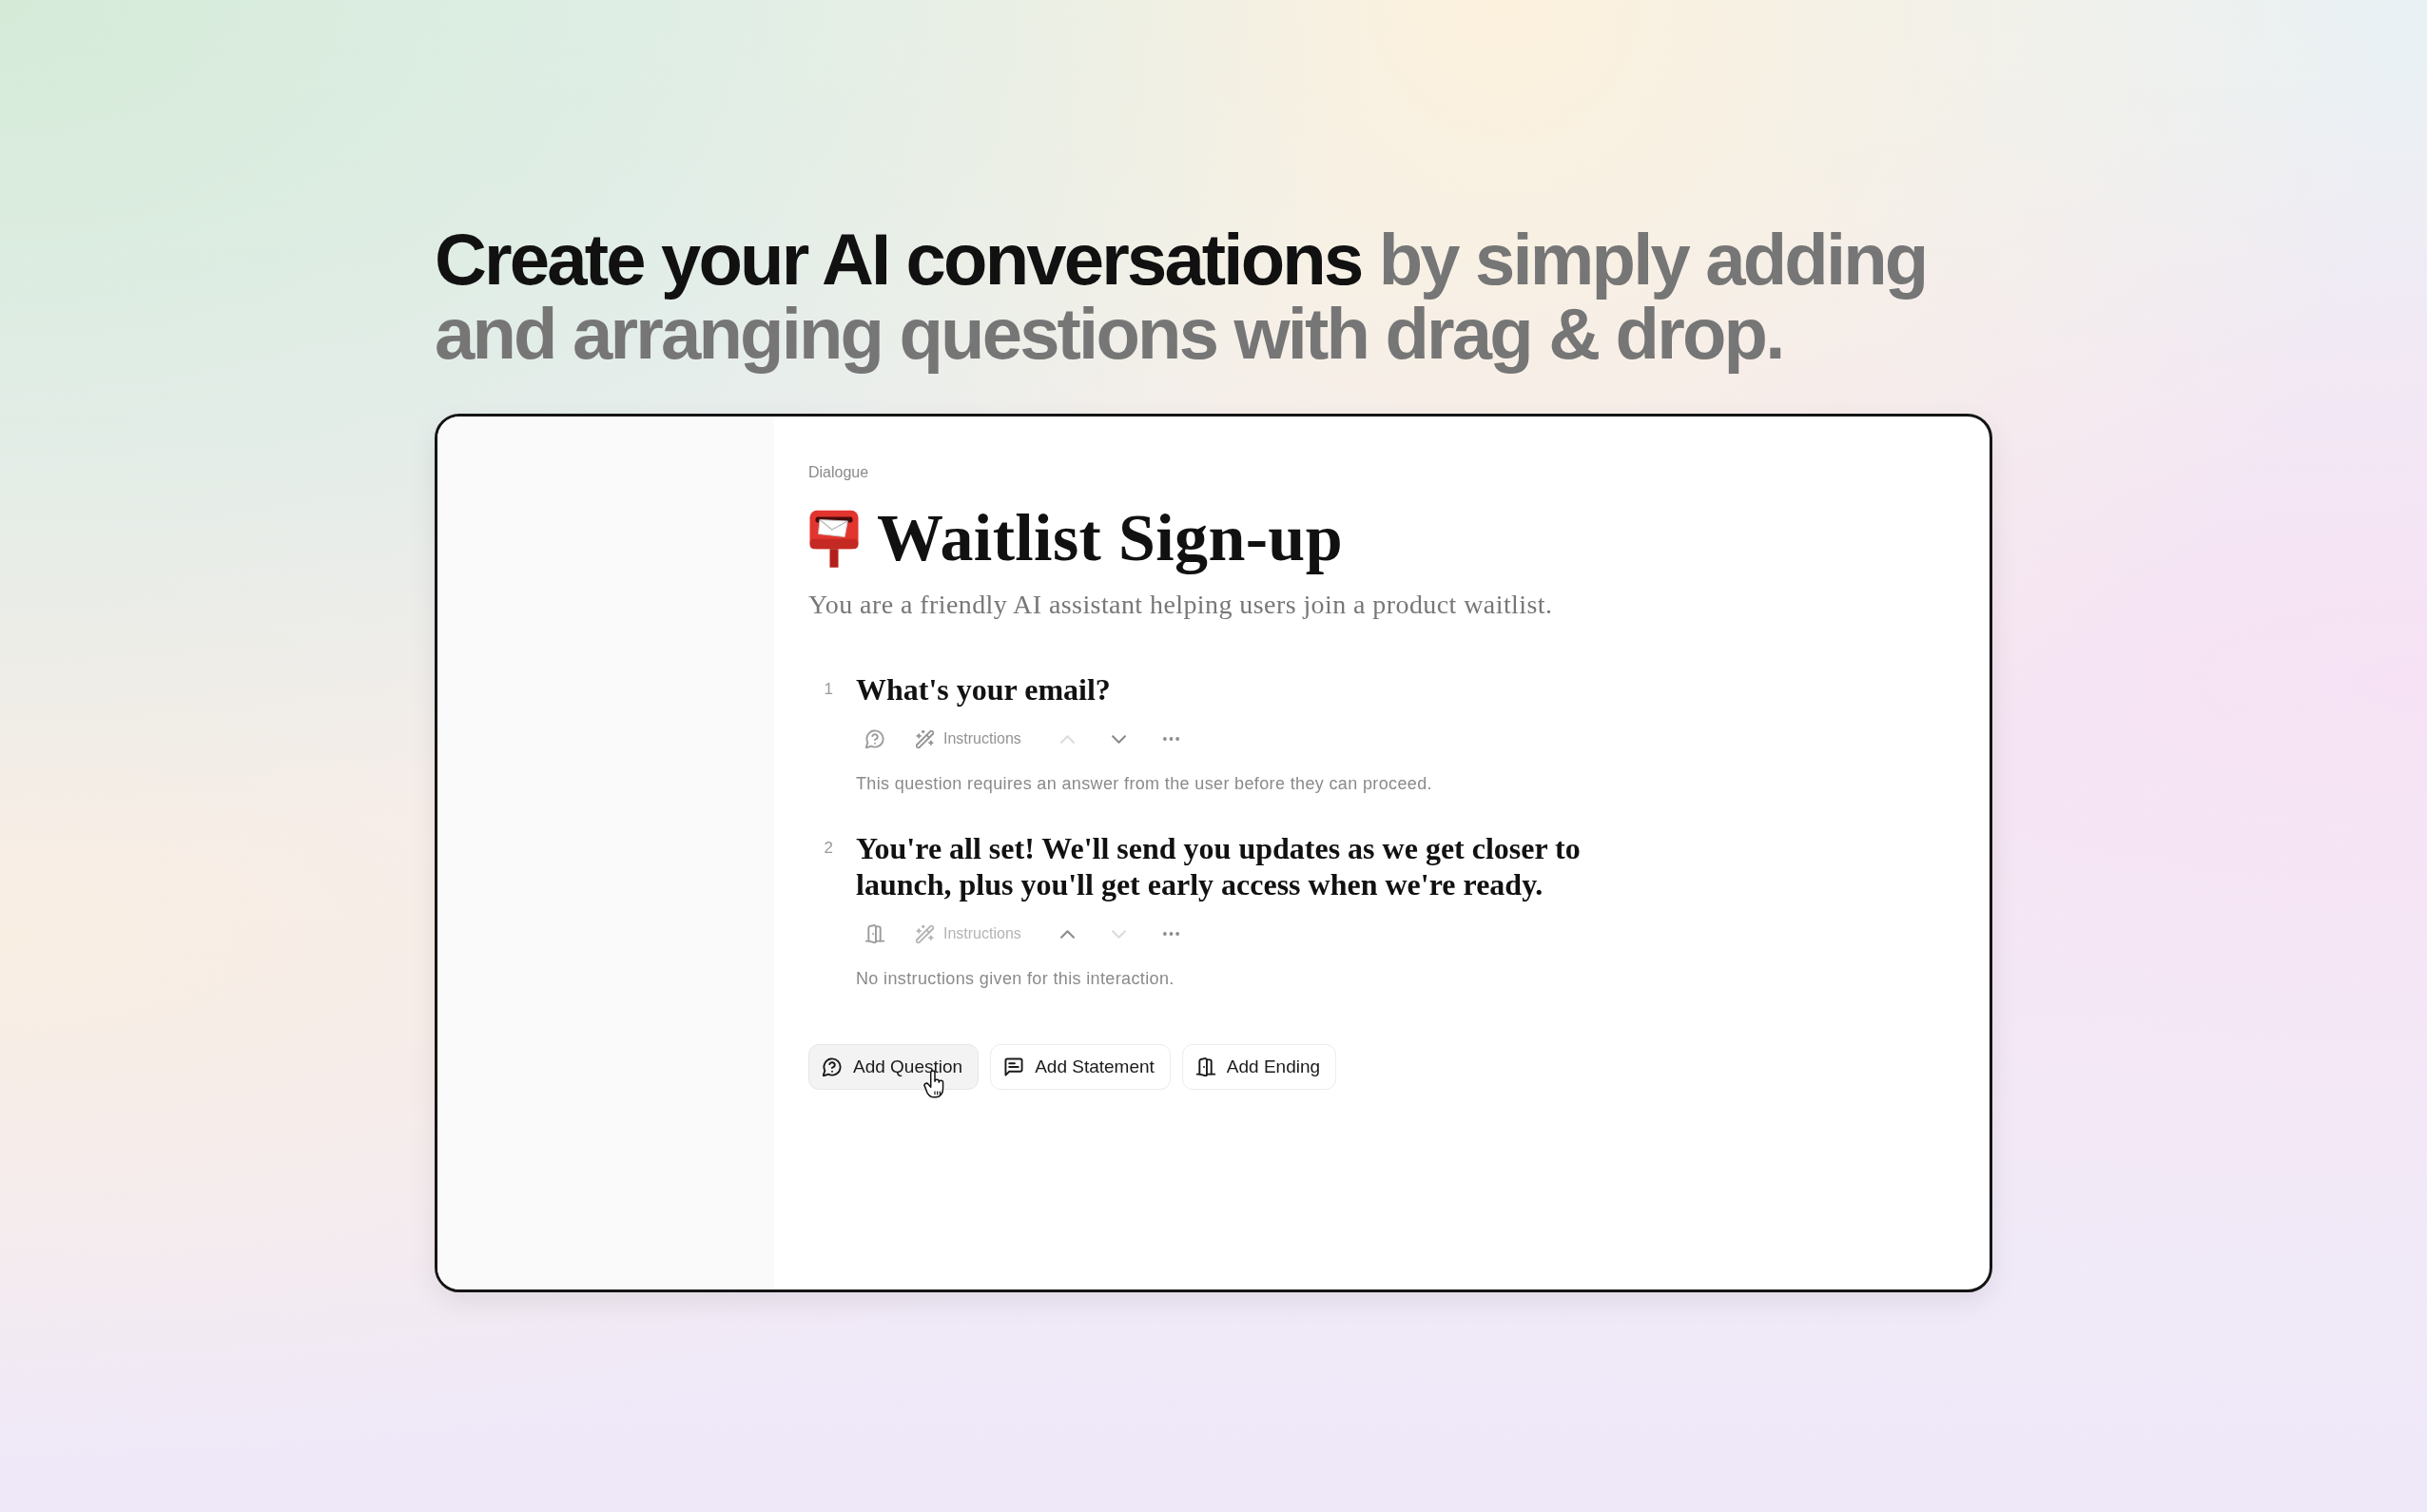  What do you see at coordinates (1181, 605) in the screenshot?
I see `page-description: You are a friendly AI assistant helping users join a product waitlist.` at bounding box center [1181, 605].